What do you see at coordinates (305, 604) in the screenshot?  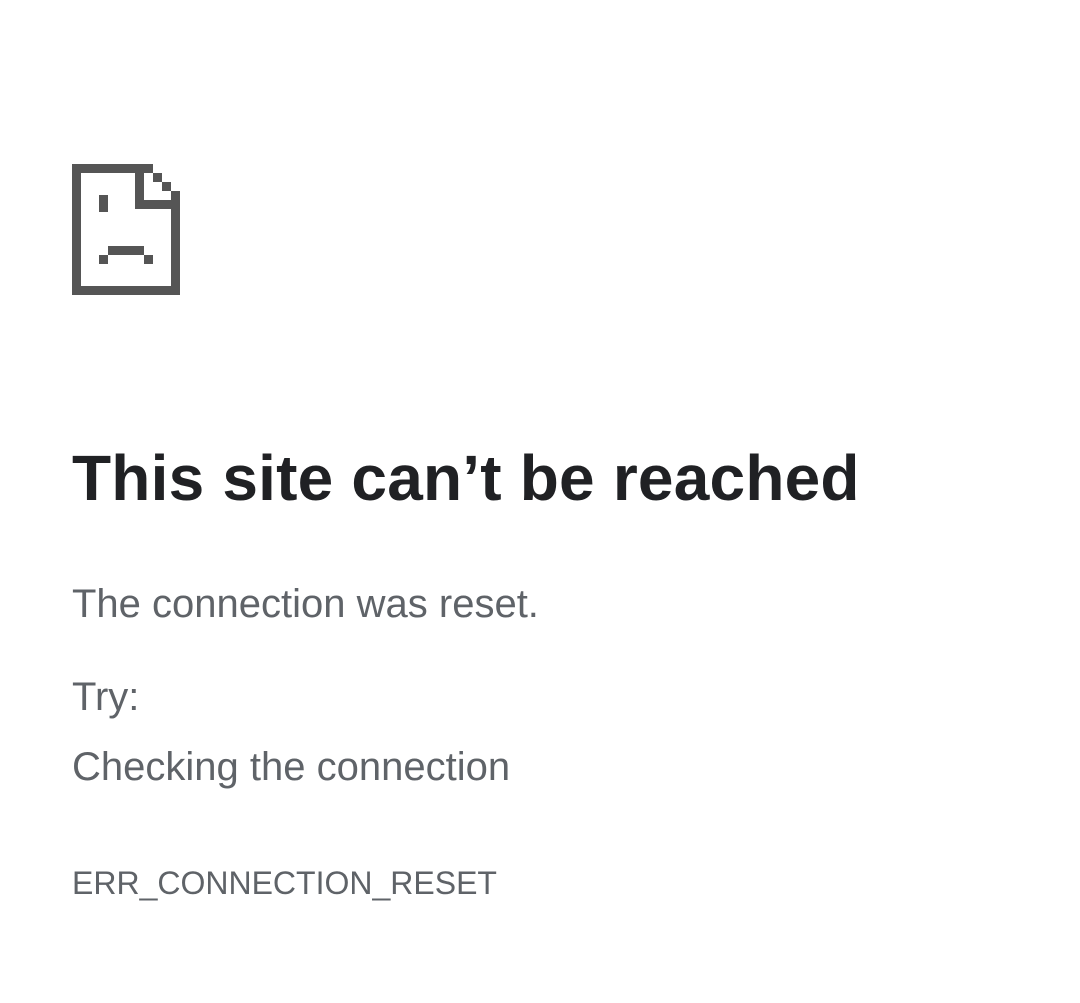 I see `error-message: The connection was reset.` at bounding box center [305, 604].